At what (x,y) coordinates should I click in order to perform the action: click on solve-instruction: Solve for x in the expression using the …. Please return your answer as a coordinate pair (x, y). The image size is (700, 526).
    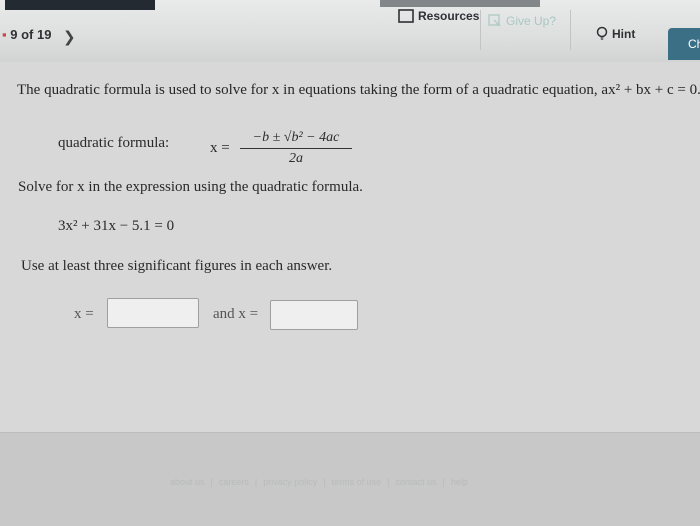
    Looking at the image, I should click on (190, 187).